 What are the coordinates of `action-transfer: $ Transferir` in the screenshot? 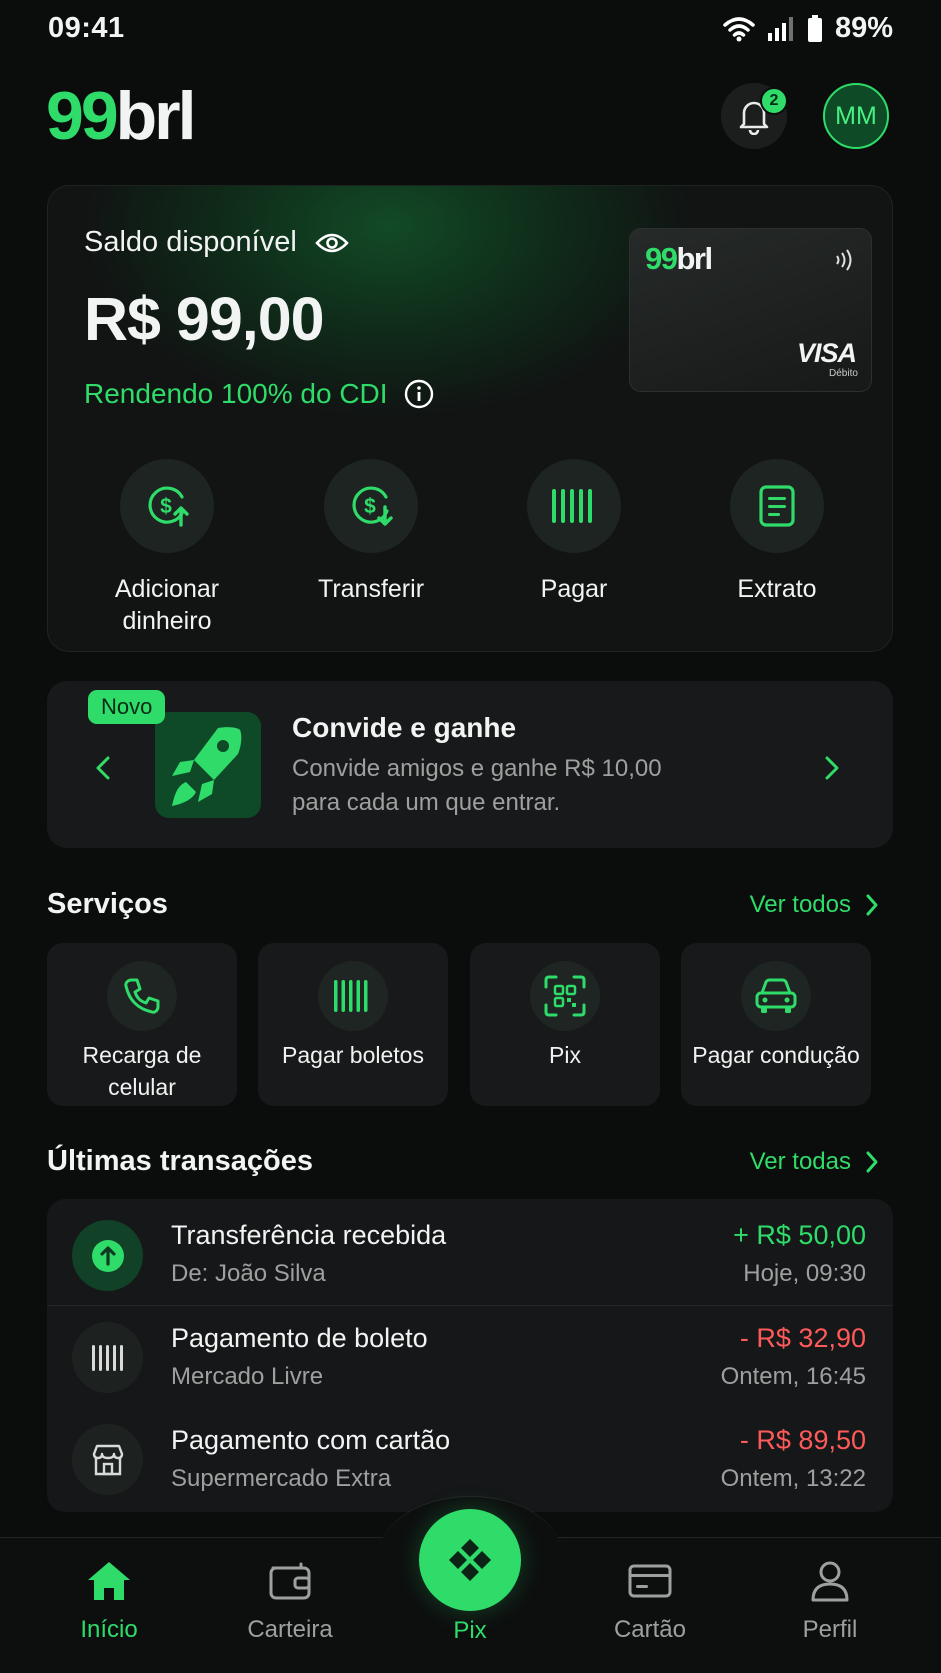 It's located at (371, 532).